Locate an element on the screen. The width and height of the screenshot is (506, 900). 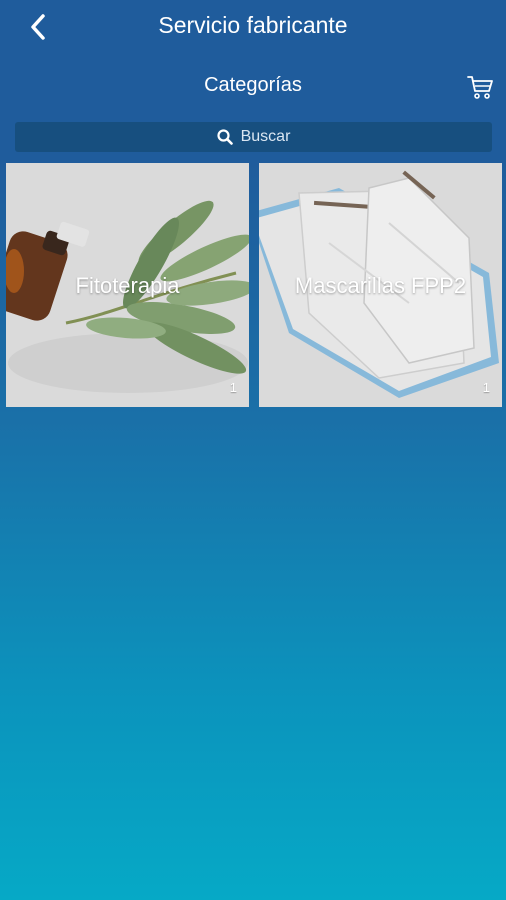
cart-icon is located at coordinates (480, 87).